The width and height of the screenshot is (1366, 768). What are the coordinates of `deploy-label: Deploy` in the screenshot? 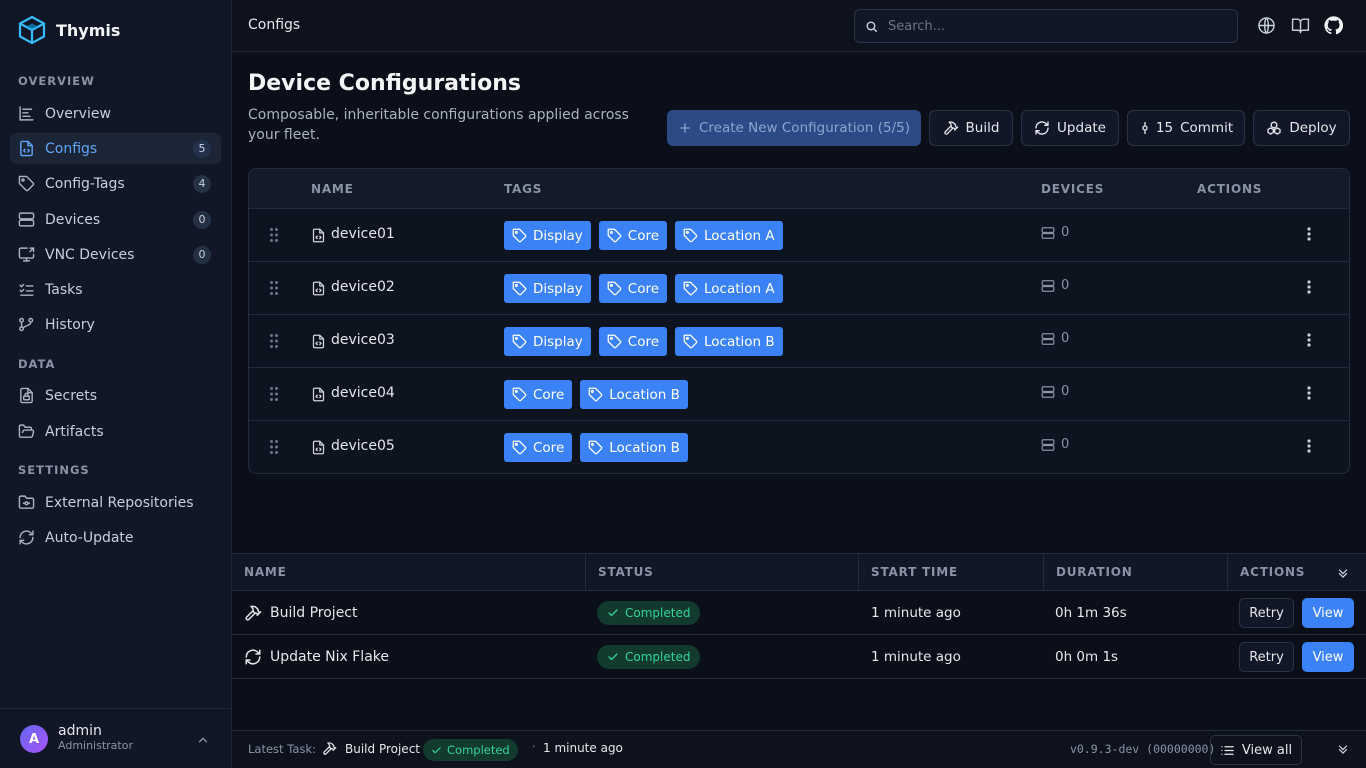 It's located at (1313, 128).